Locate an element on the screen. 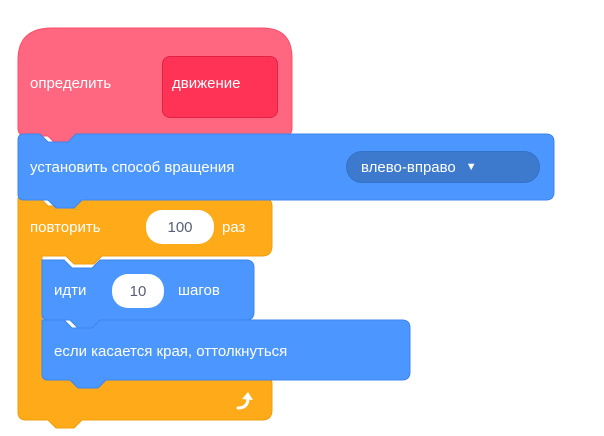  move-steps-input: 10 is located at coordinates (138, 291).